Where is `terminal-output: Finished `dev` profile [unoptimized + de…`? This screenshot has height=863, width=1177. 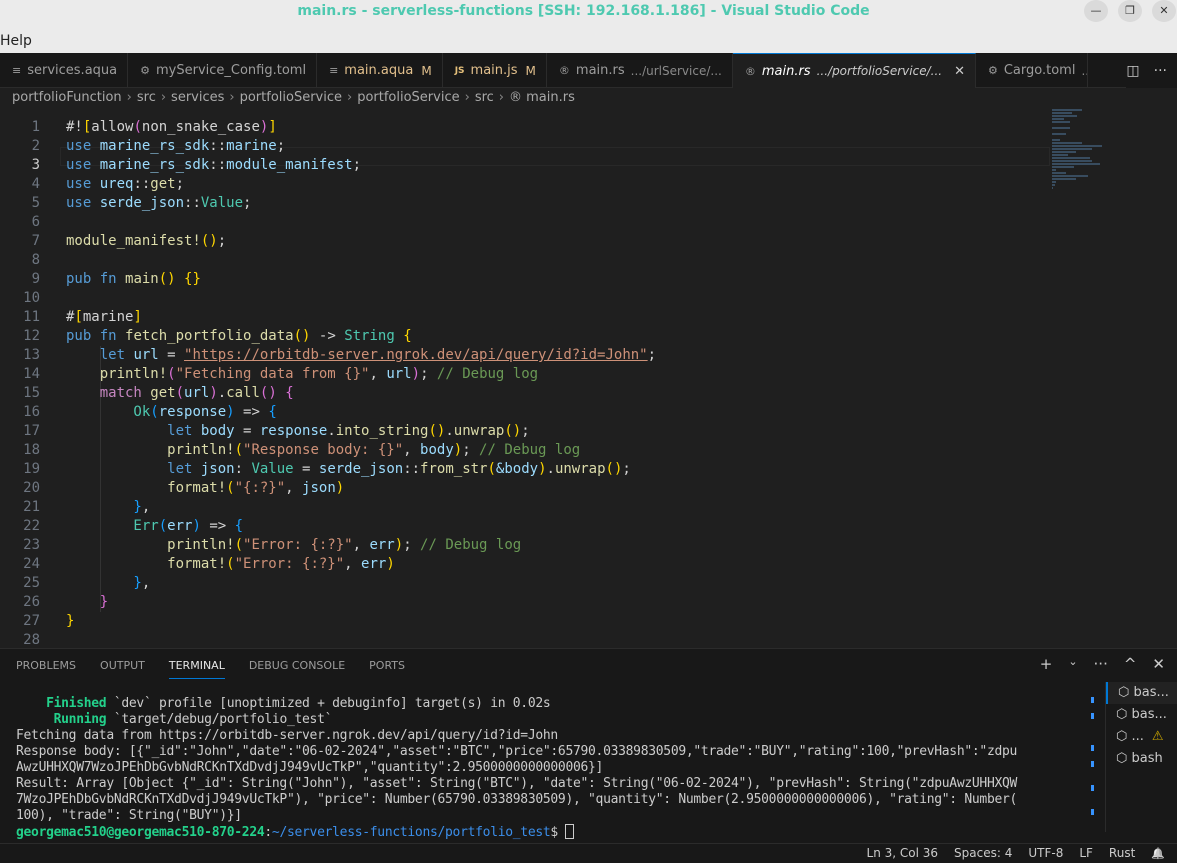
terminal-output: Finished `dev` profile [unoptimized + de… is located at coordinates (516, 768).